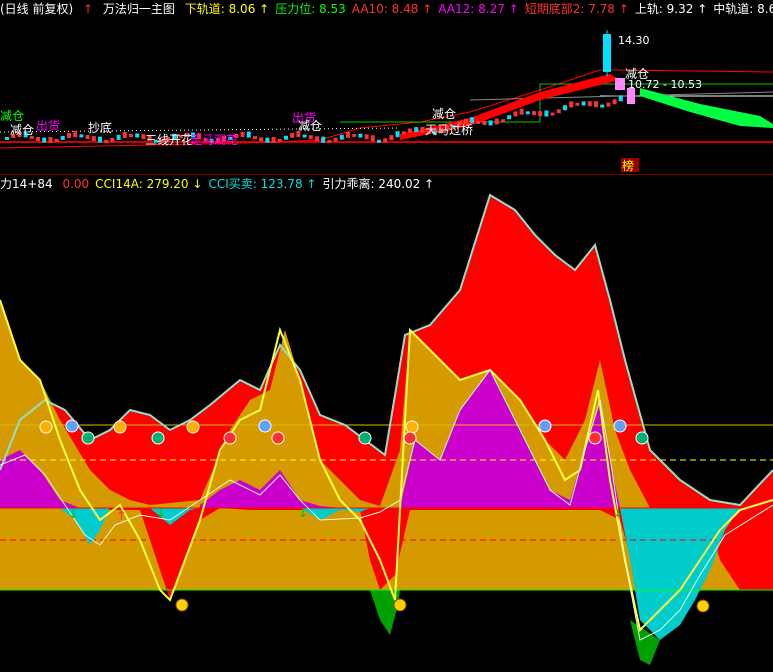  What do you see at coordinates (139, 9) in the screenshot?
I see `chart-formula-name: 万法归一主图` at bounding box center [139, 9].